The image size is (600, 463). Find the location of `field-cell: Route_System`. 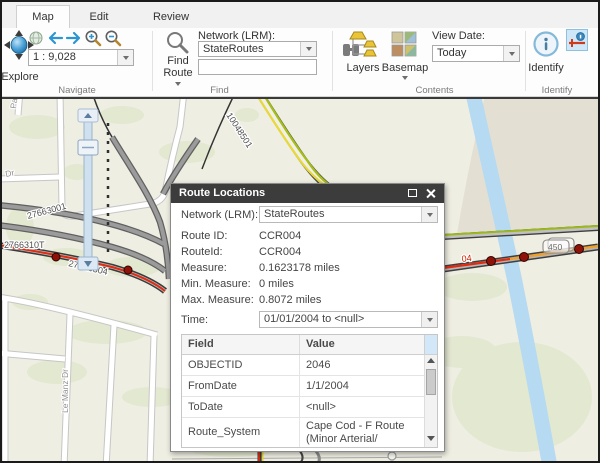

field-cell: Route_System is located at coordinates (224, 432).